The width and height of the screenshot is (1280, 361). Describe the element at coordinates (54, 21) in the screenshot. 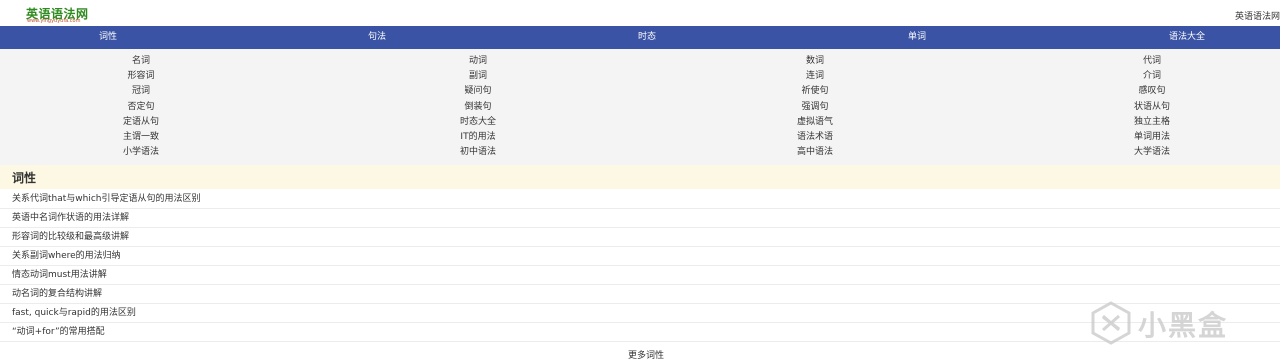

I see `logo-url: www.yingyuyufa.com` at that location.